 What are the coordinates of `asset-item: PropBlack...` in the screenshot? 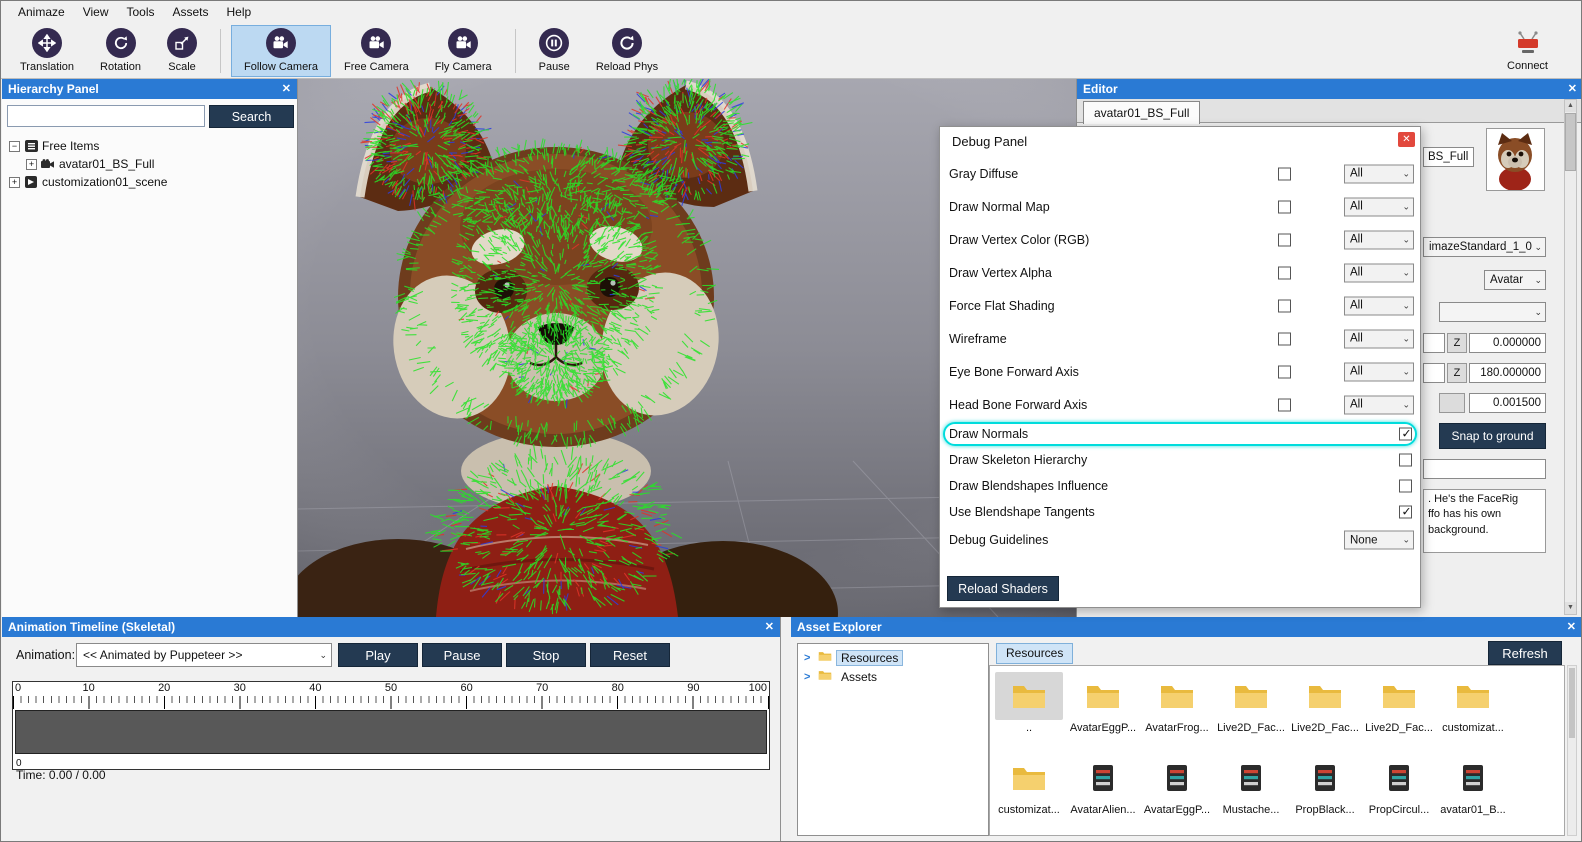 It's located at (1325, 794).